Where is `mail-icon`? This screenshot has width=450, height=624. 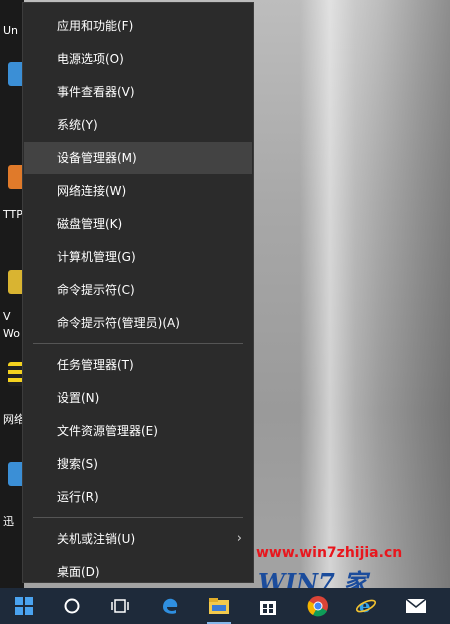 mail-icon is located at coordinates (416, 606).